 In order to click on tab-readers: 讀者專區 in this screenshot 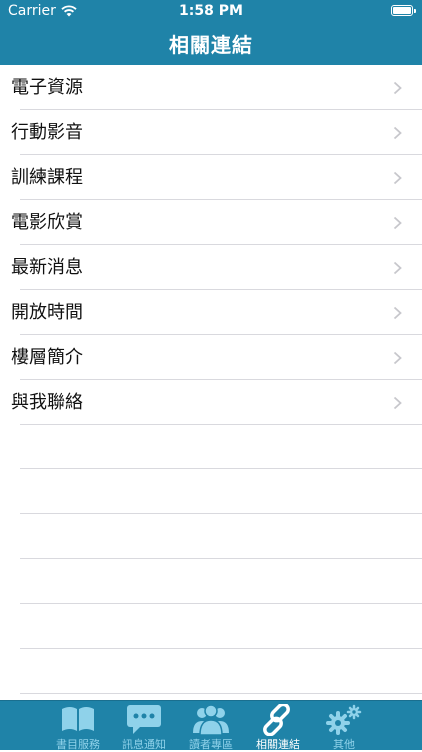, I will do `click(211, 726)`.